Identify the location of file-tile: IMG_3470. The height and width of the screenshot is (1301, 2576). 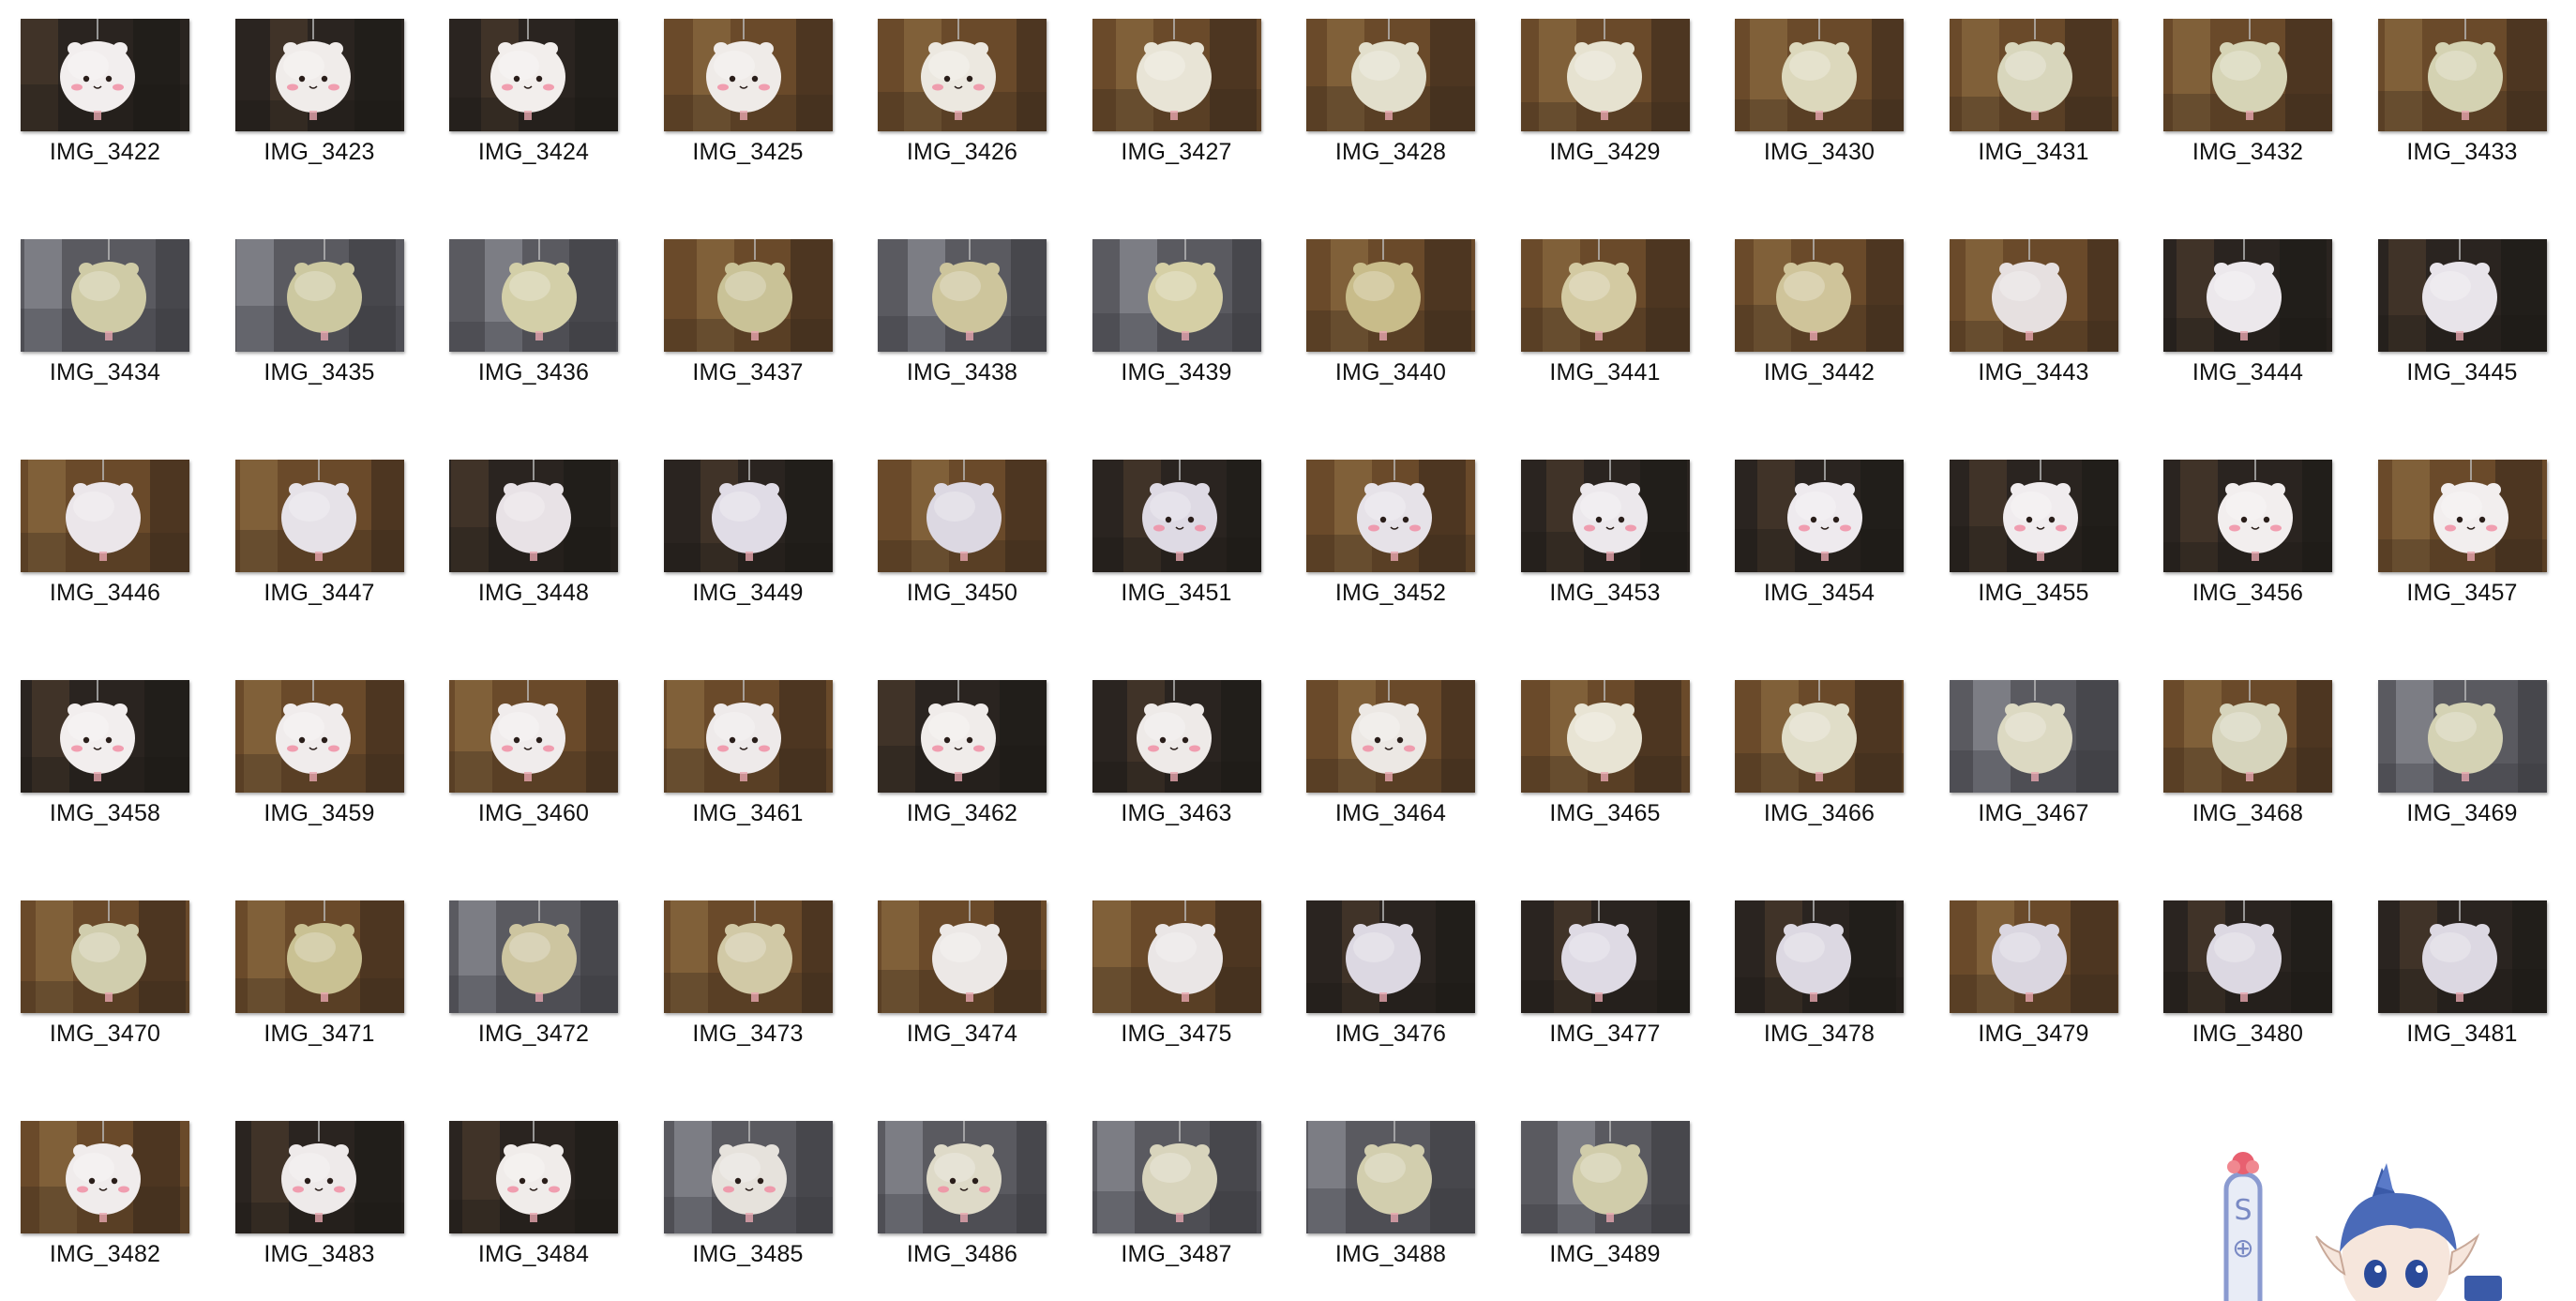
(103, 982).